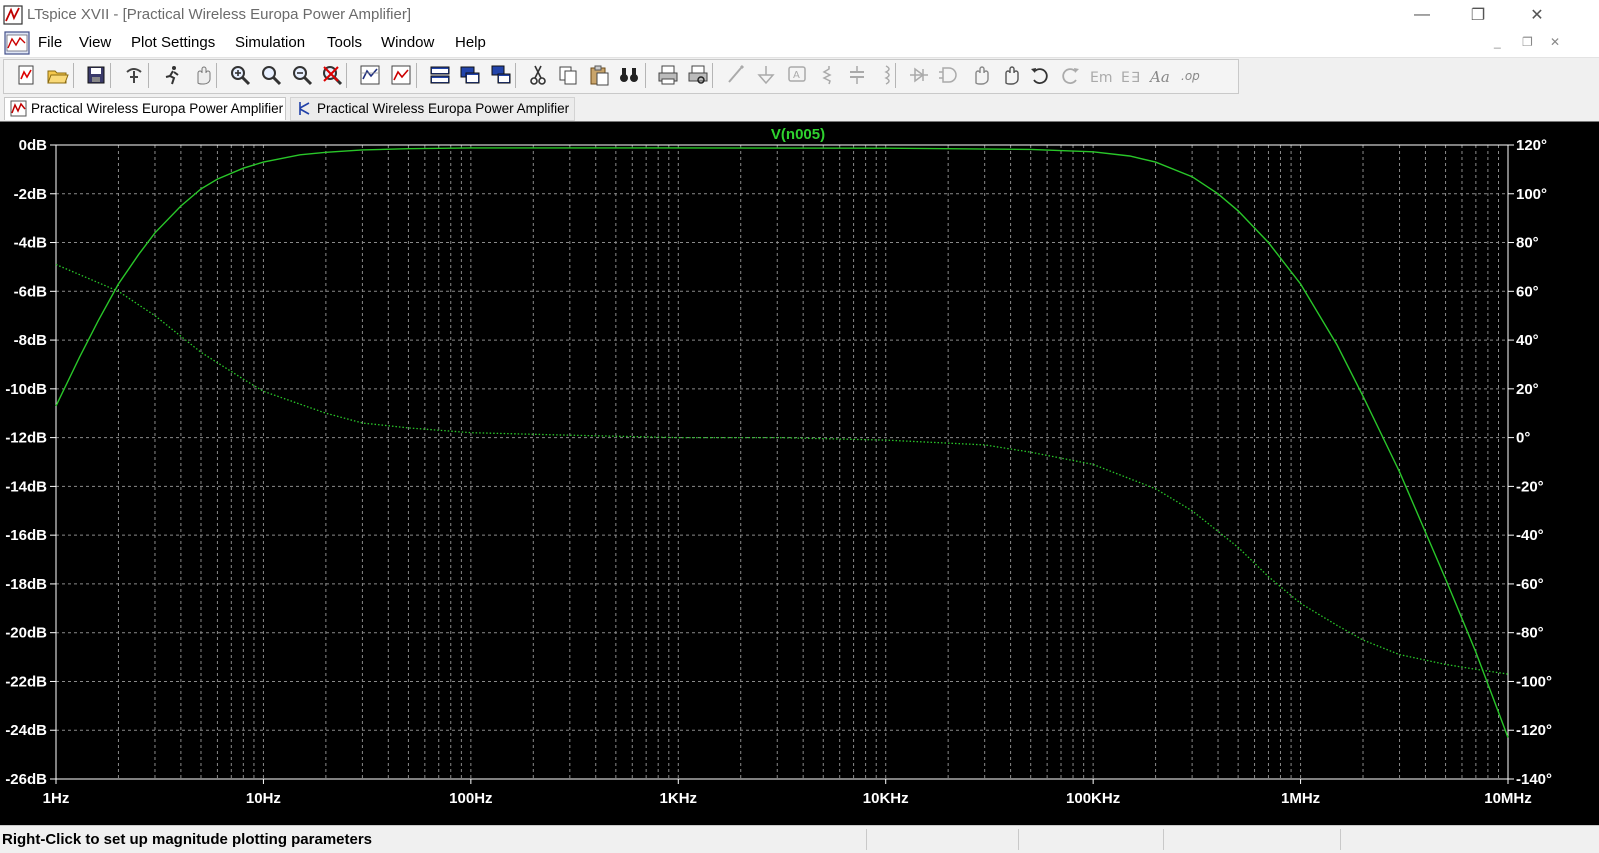  I want to click on capacitor-button, so click(857, 75).